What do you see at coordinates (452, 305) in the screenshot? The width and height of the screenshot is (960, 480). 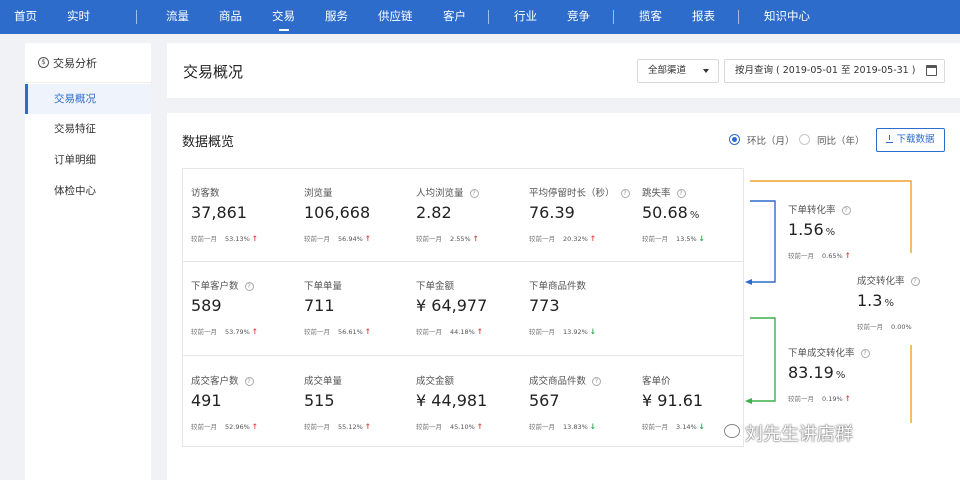 I see `metric-value-text: ¥ 64,977` at bounding box center [452, 305].